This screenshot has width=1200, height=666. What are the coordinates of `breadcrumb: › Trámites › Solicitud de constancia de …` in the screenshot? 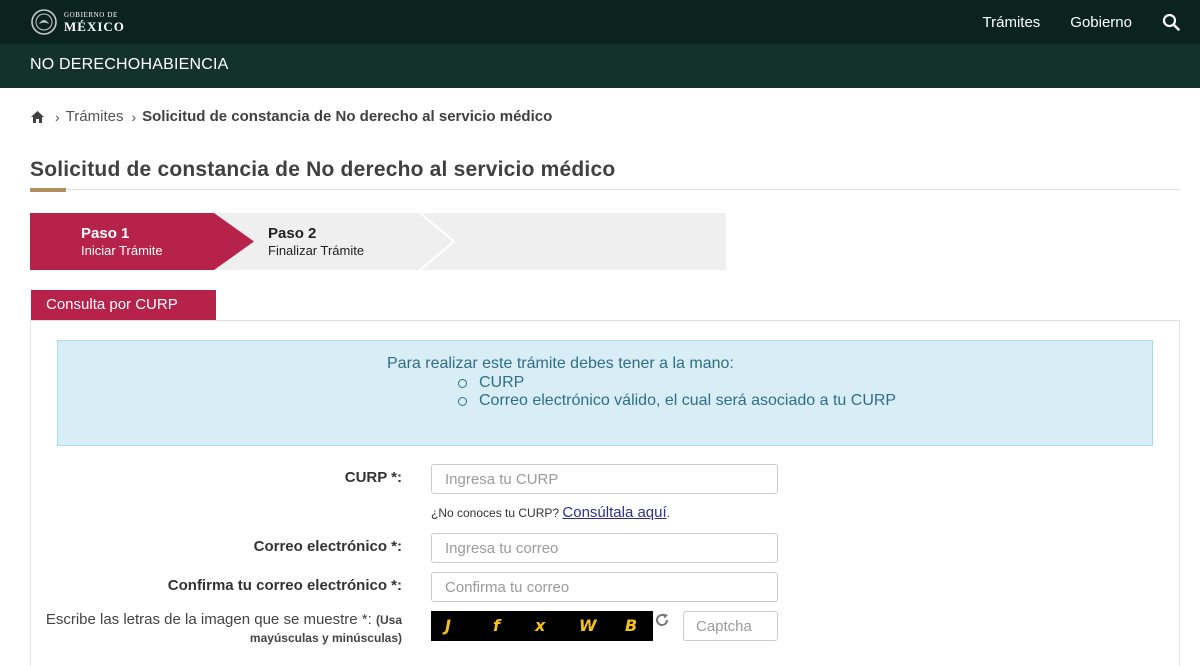 It's located at (291, 116).